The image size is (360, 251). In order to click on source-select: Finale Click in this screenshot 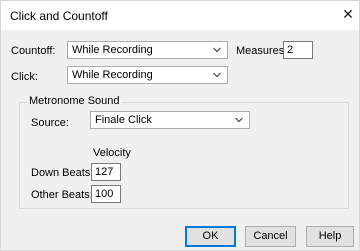, I will do `click(170, 120)`.